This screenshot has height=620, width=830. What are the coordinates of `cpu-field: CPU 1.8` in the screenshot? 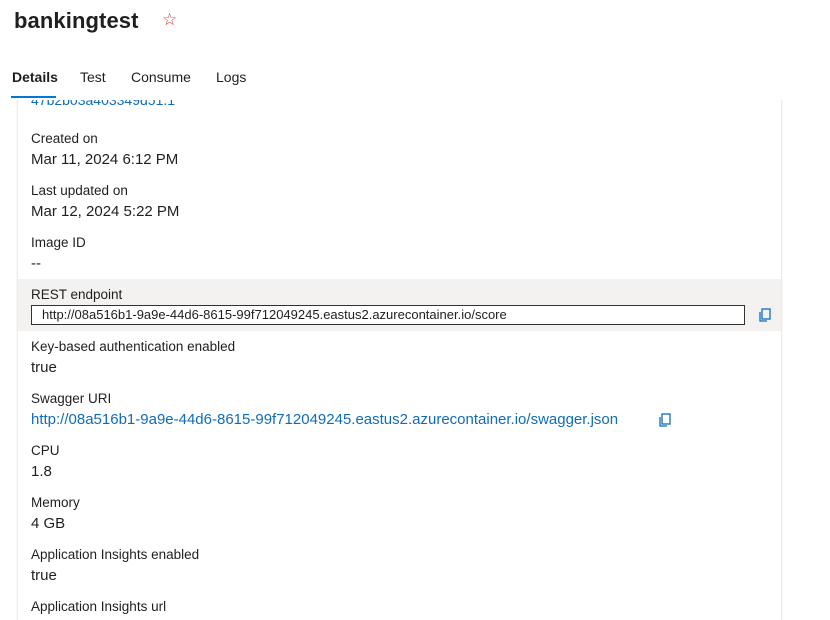 It's located at (399, 467).